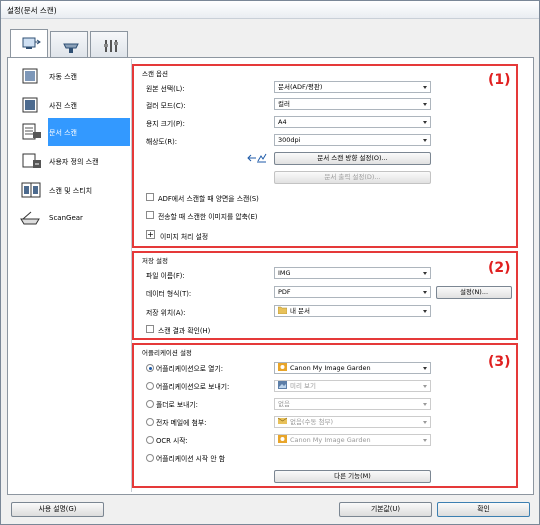  What do you see at coordinates (352, 122) in the screenshot?
I see `paper-size-select: A4` at bounding box center [352, 122].